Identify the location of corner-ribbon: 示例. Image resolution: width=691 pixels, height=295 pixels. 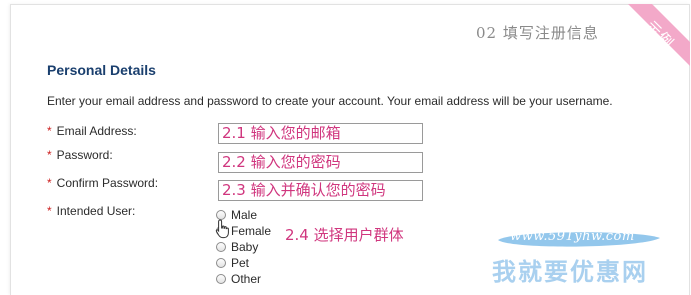
(655, 39).